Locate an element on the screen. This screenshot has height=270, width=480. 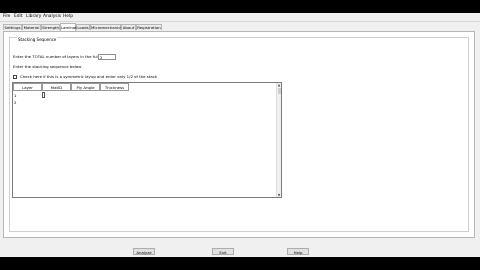
menu-library: Library is located at coordinates (33, 17).